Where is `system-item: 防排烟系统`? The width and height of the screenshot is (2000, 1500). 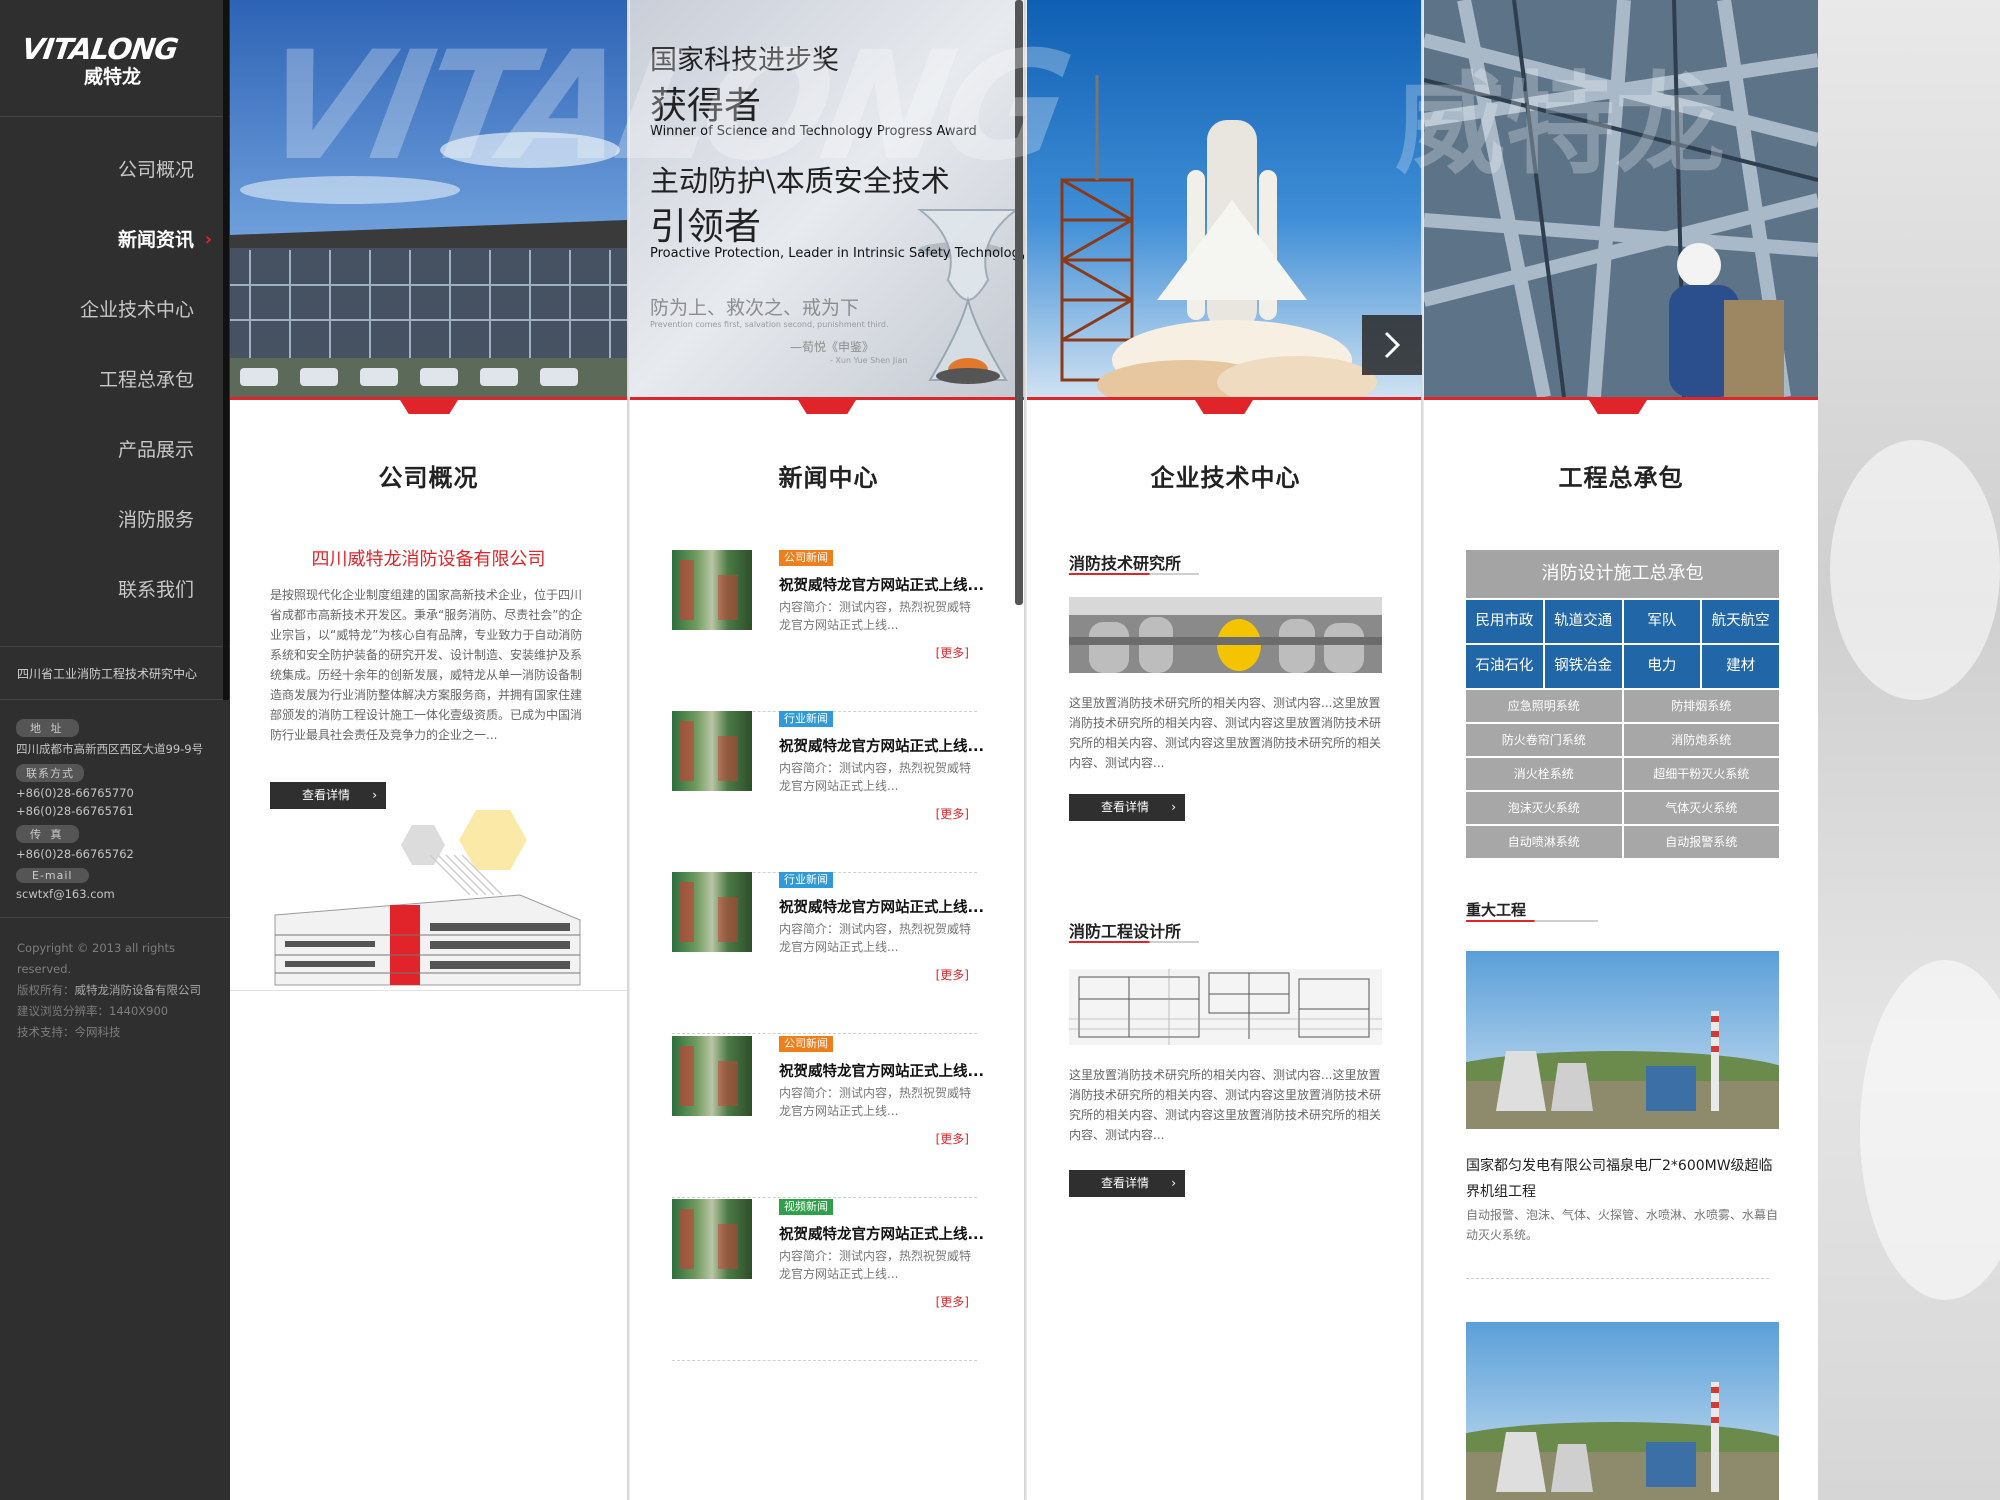 system-item: 防排烟系统 is located at coordinates (1701, 706).